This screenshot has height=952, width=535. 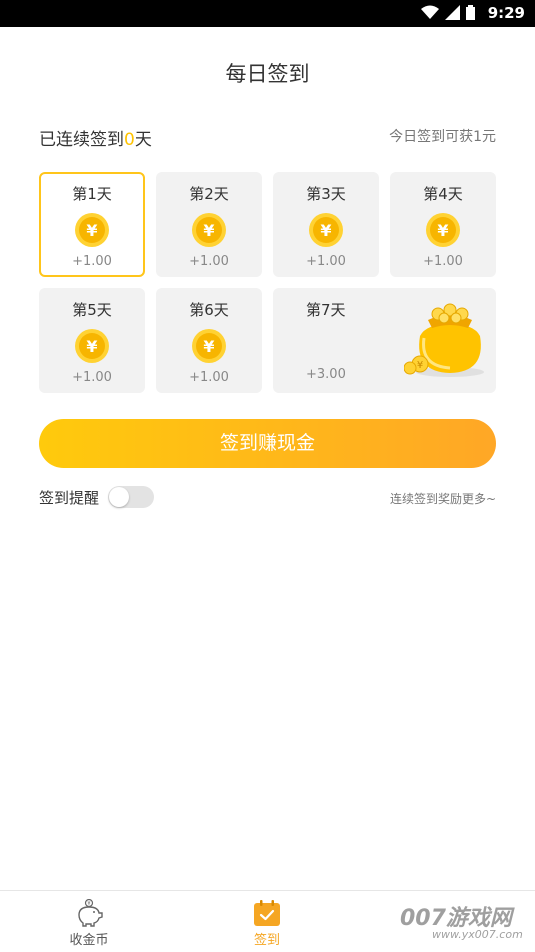 What do you see at coordinates (470, 12) in the screenshot?
I see `battery-icon` at bounding box center [470, 12].